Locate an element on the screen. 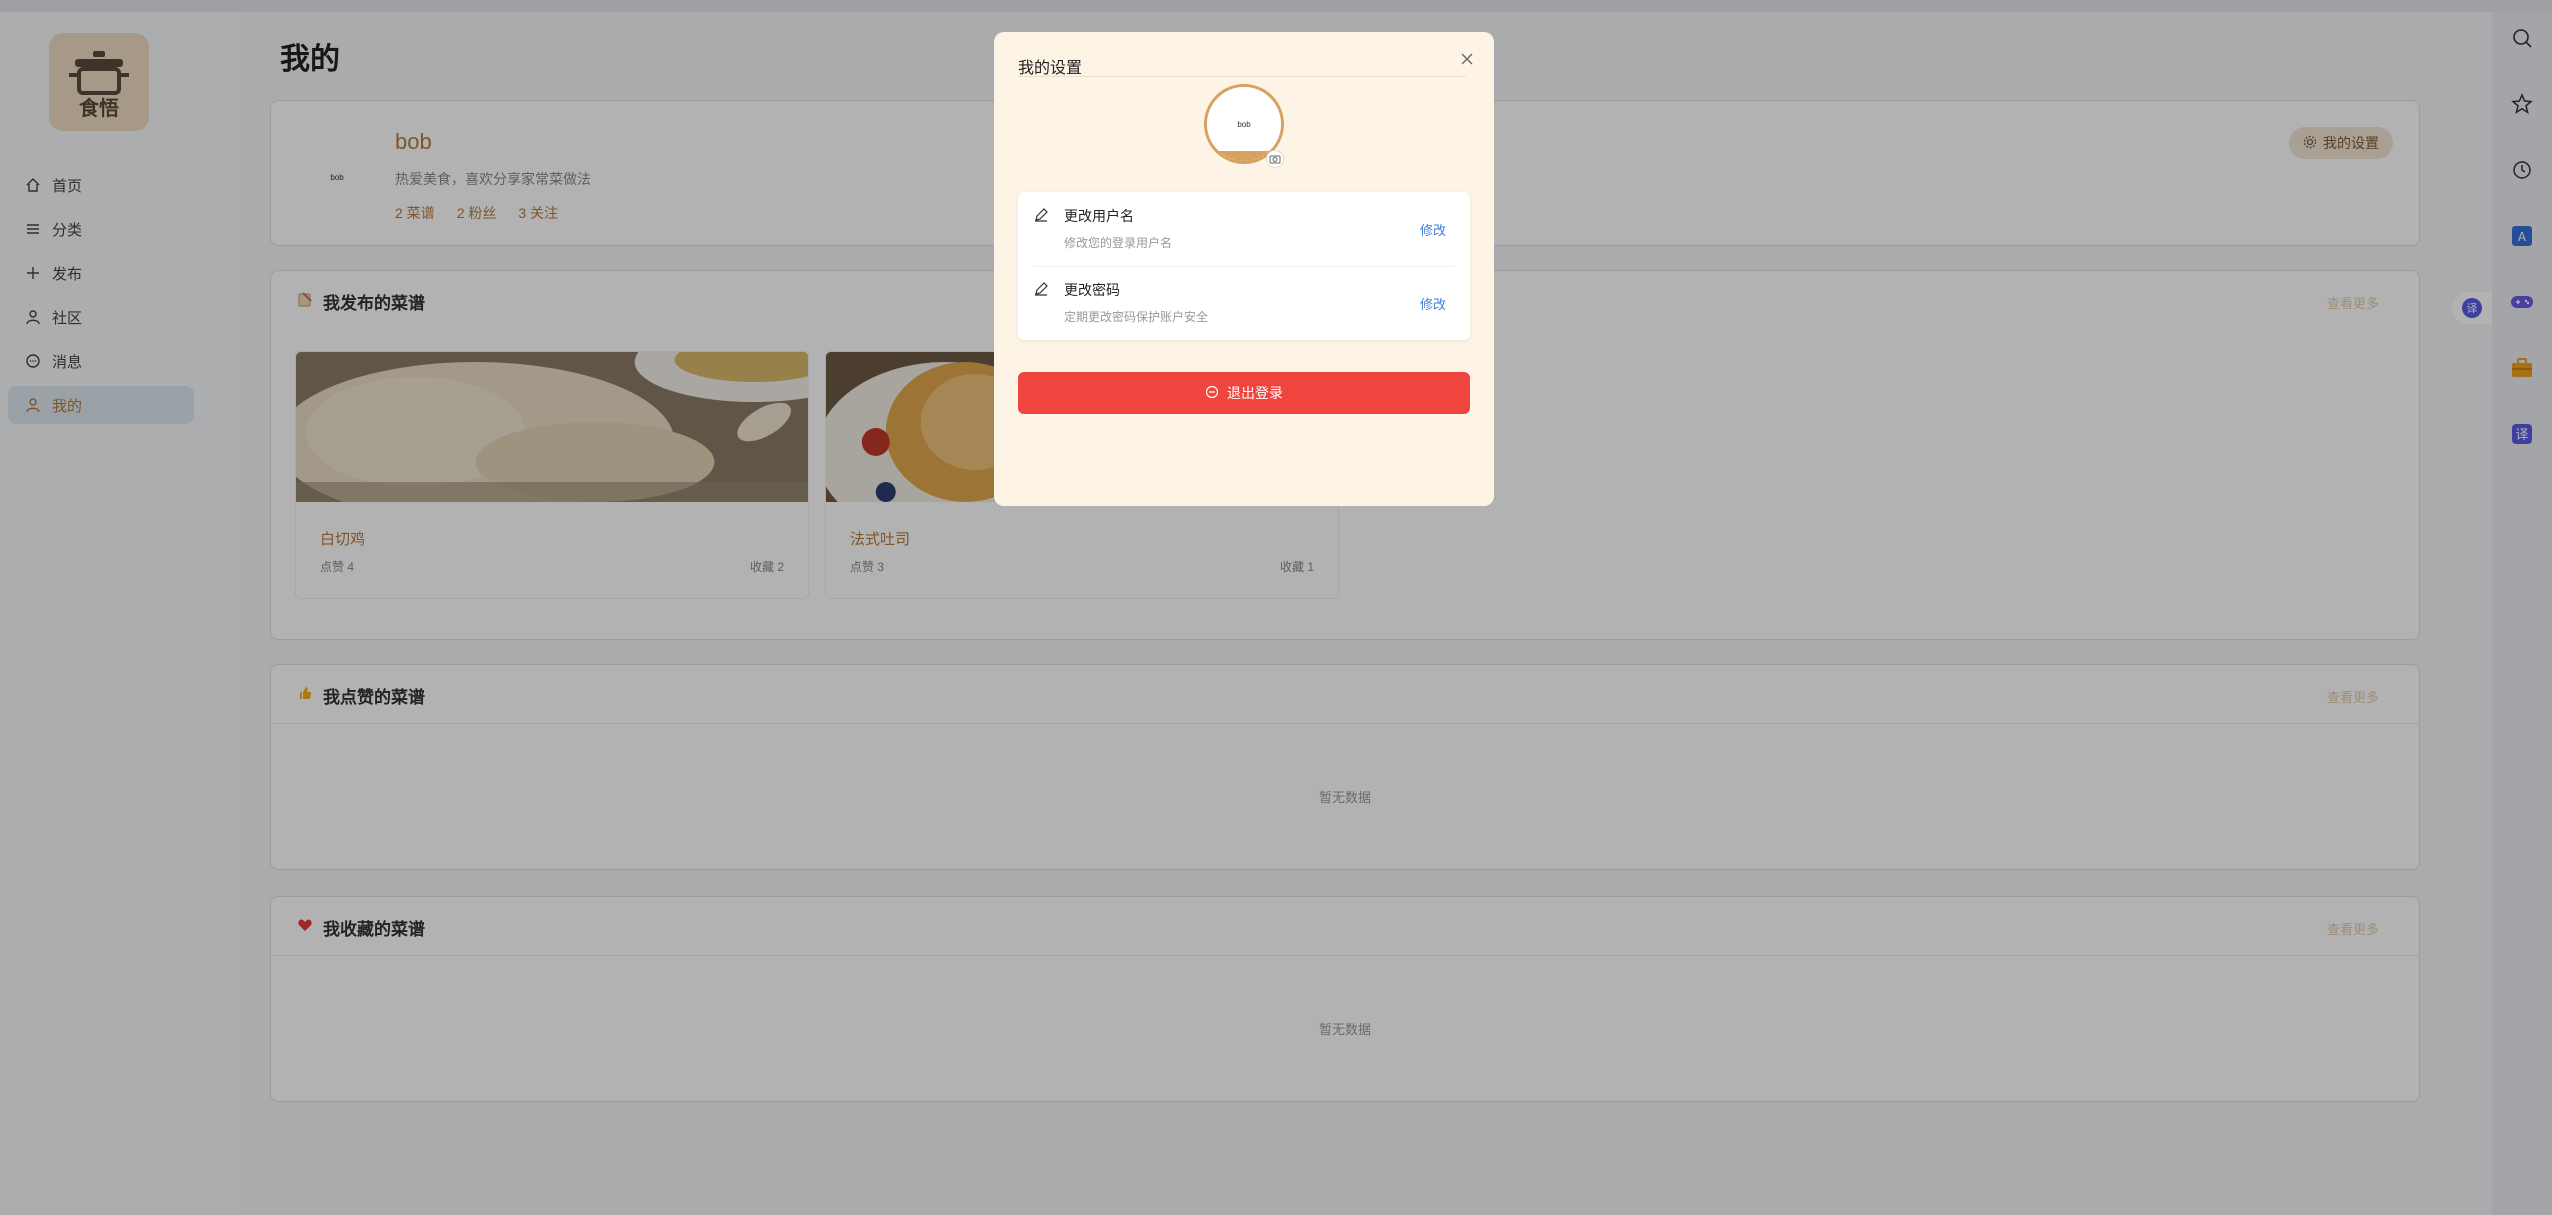 The height and width of the screenshot is (1215, 2552). option-title: 更改用户名 is located at coordinates (1099, 216).